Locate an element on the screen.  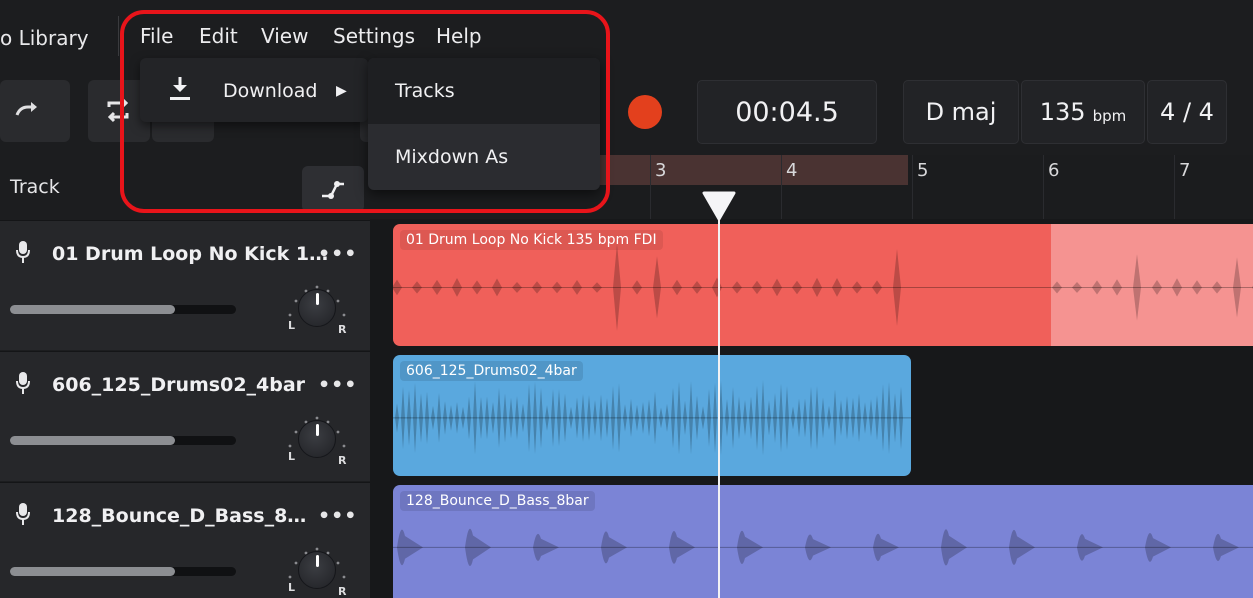
redo-button is located at coordinates (35, 111).